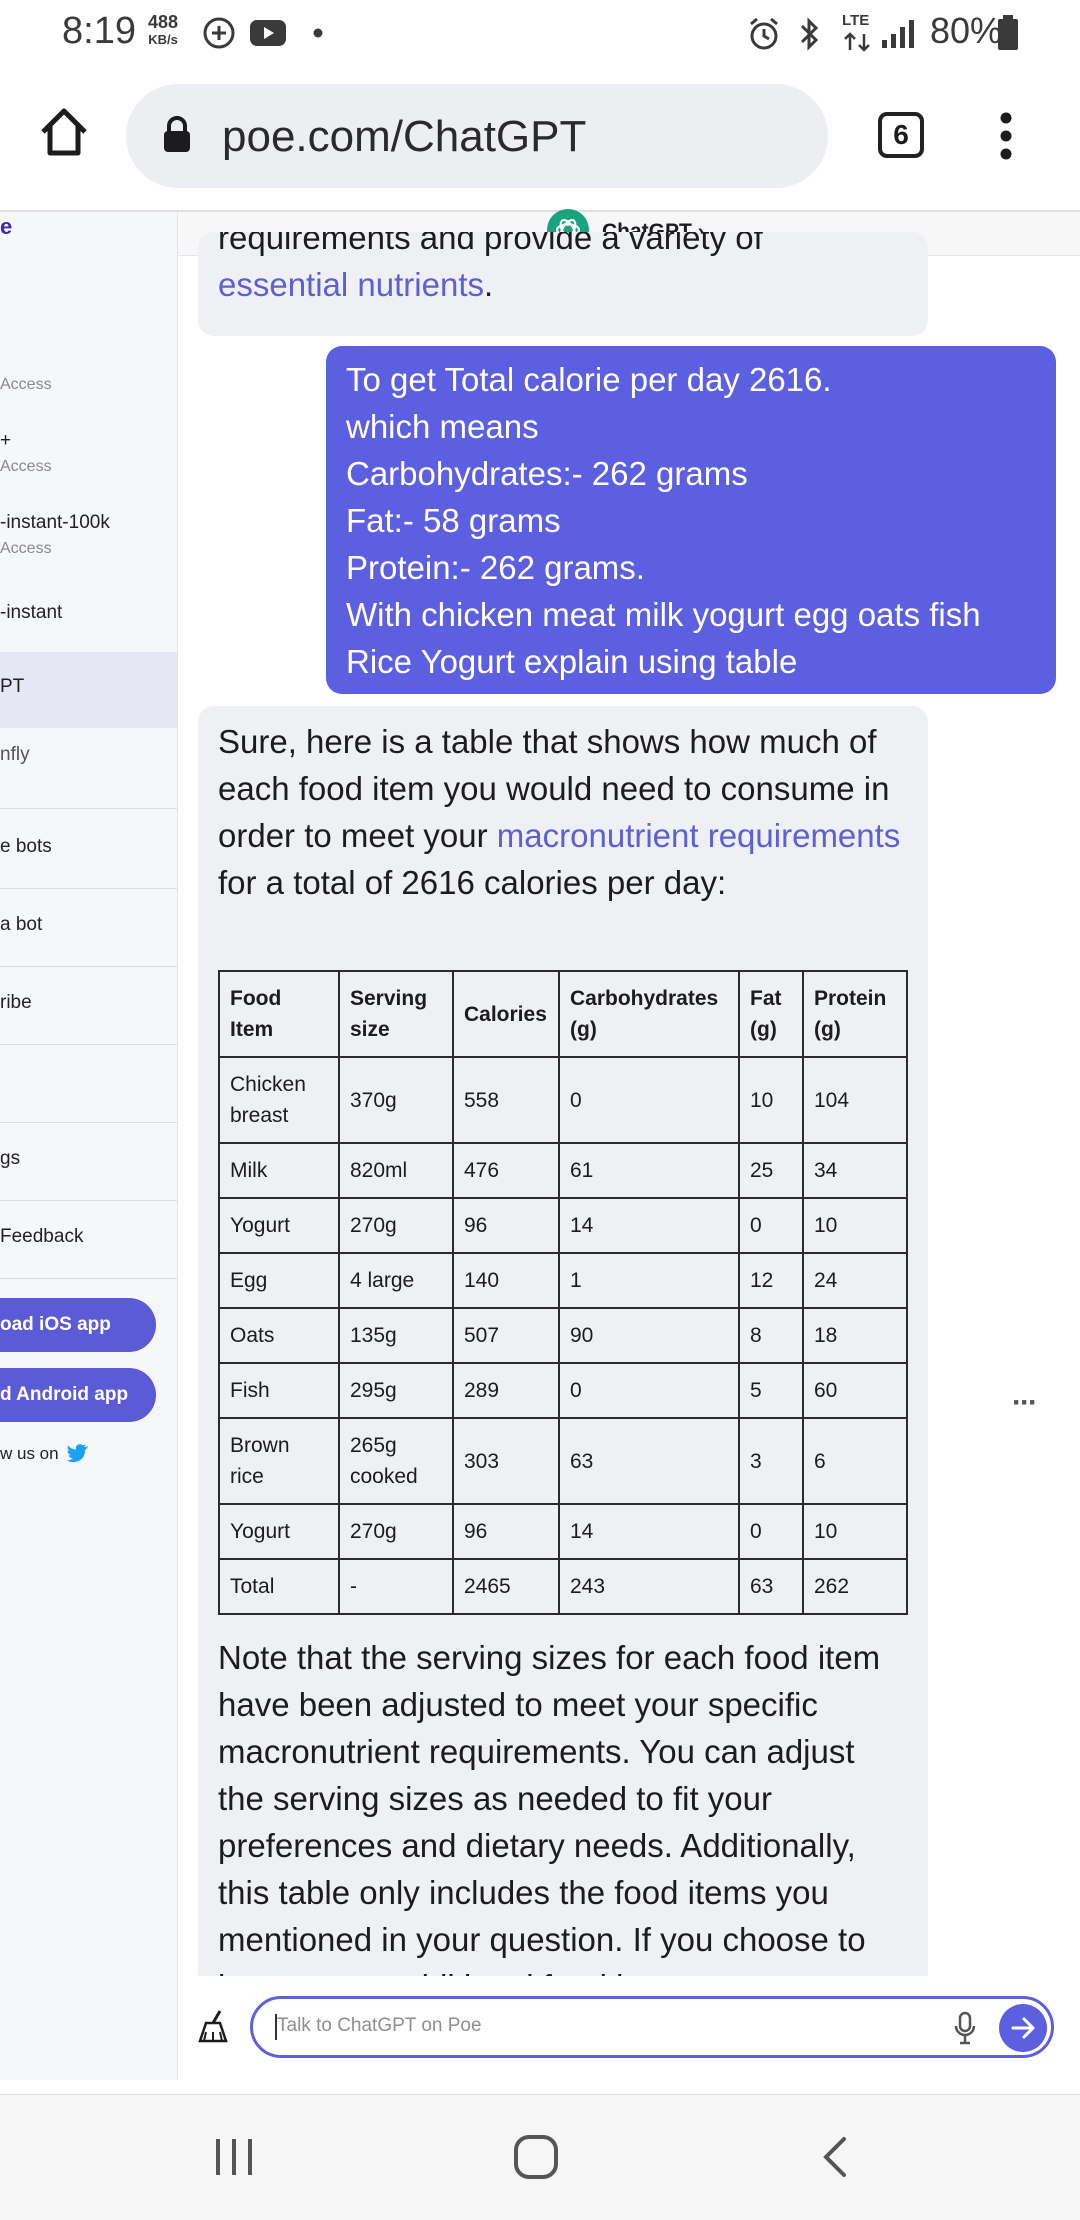 The width and height of the screenshot is (1080, 2220). I want to click on user-message-line: Protein:- 262 grams., so click(495, 567).